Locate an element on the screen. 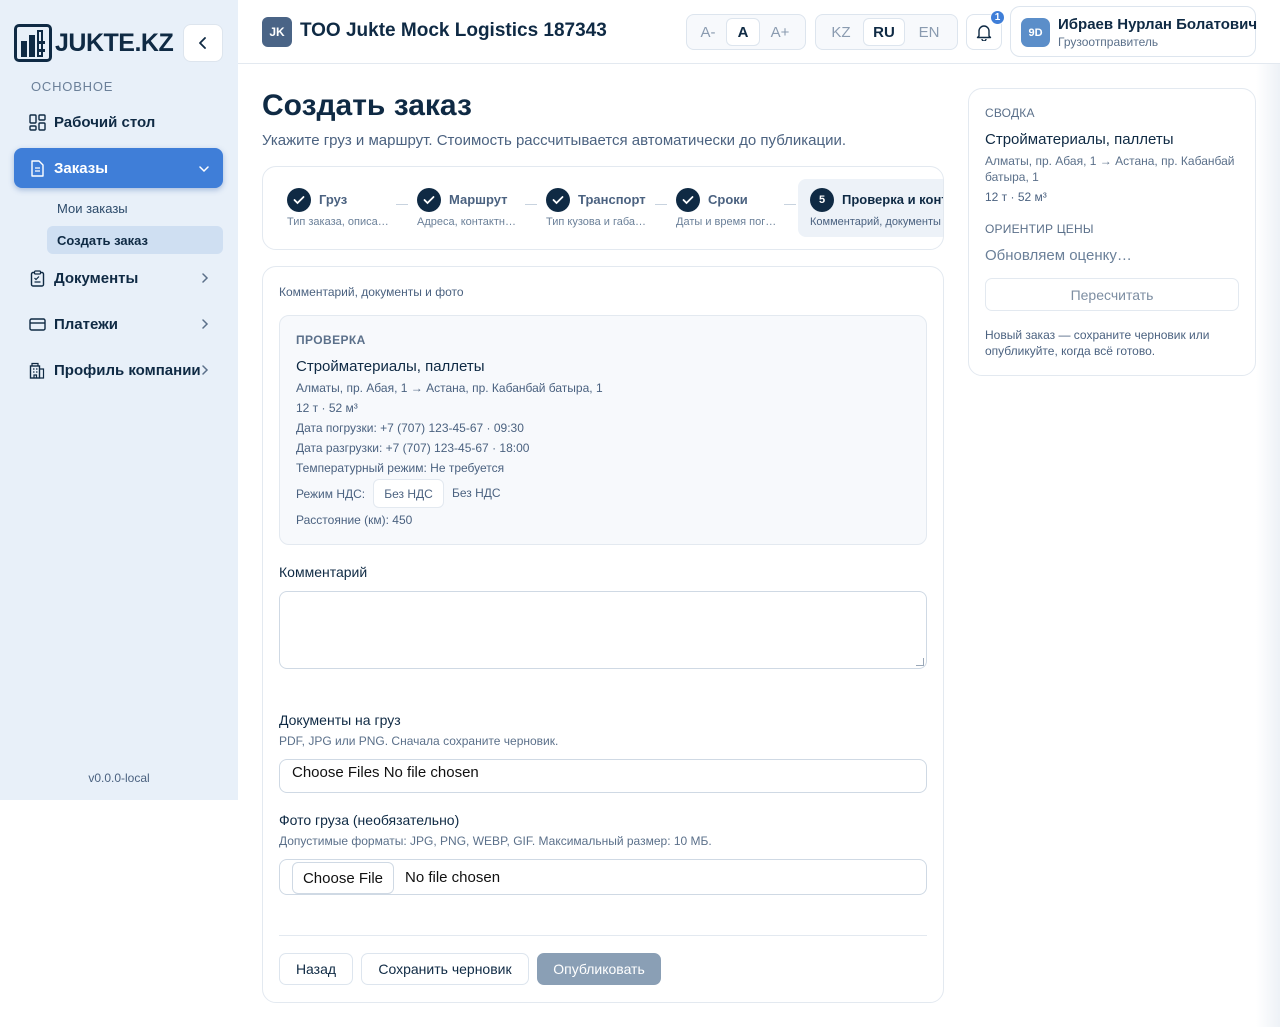 The height and width of the screenshot is (1027, 1280). review-distance: Расстояние (км): 450 is located at coordinates (354, 520).